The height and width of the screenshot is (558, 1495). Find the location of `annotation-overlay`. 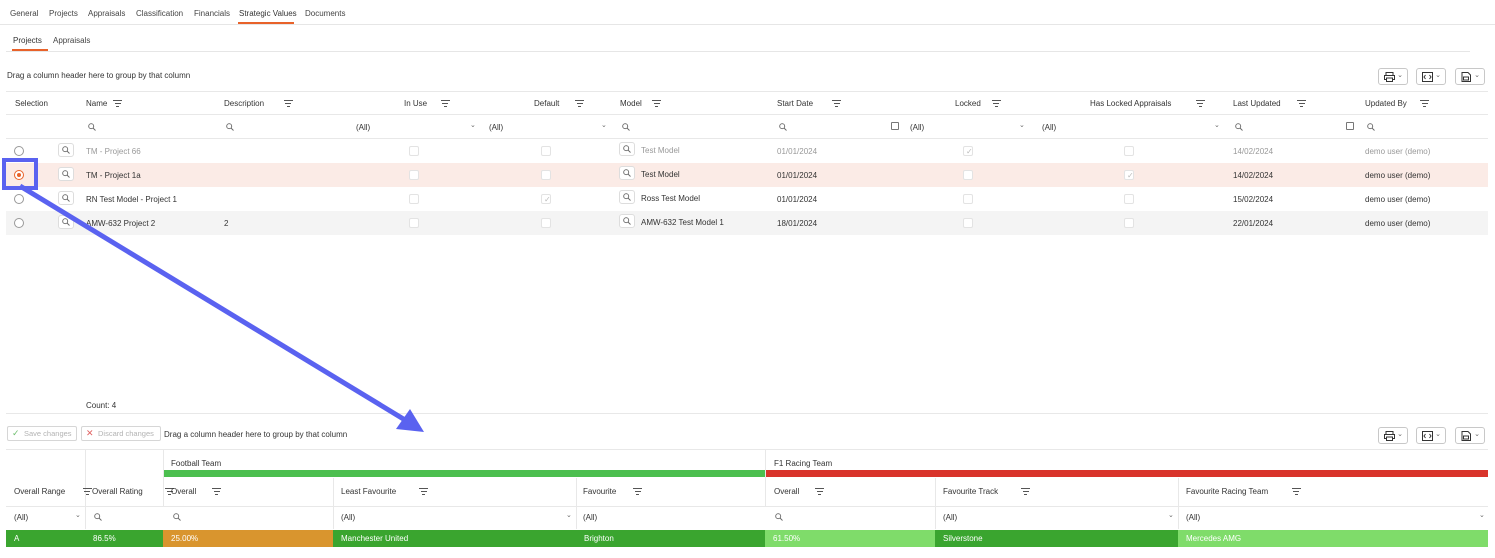

annotation-overlay is located at coordinates (213, 295).